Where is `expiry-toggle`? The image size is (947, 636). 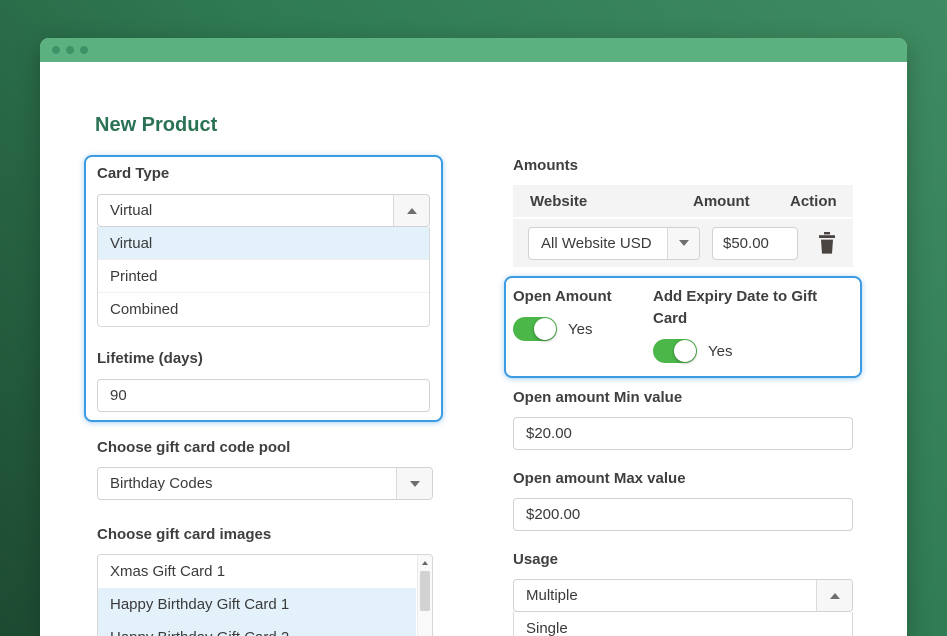
expiry-toggle is located at coordinates (675, 351).